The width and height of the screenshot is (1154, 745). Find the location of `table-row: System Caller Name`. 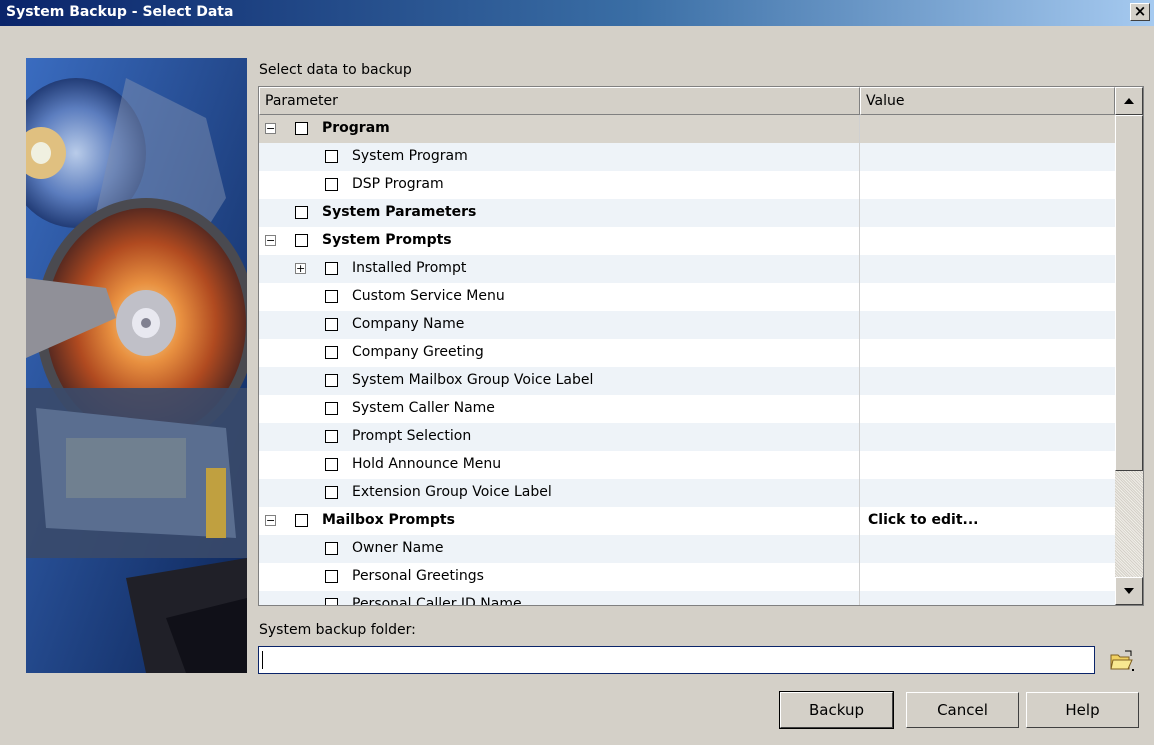

table-row: System Caller Name is located at coordinates (687, 409).